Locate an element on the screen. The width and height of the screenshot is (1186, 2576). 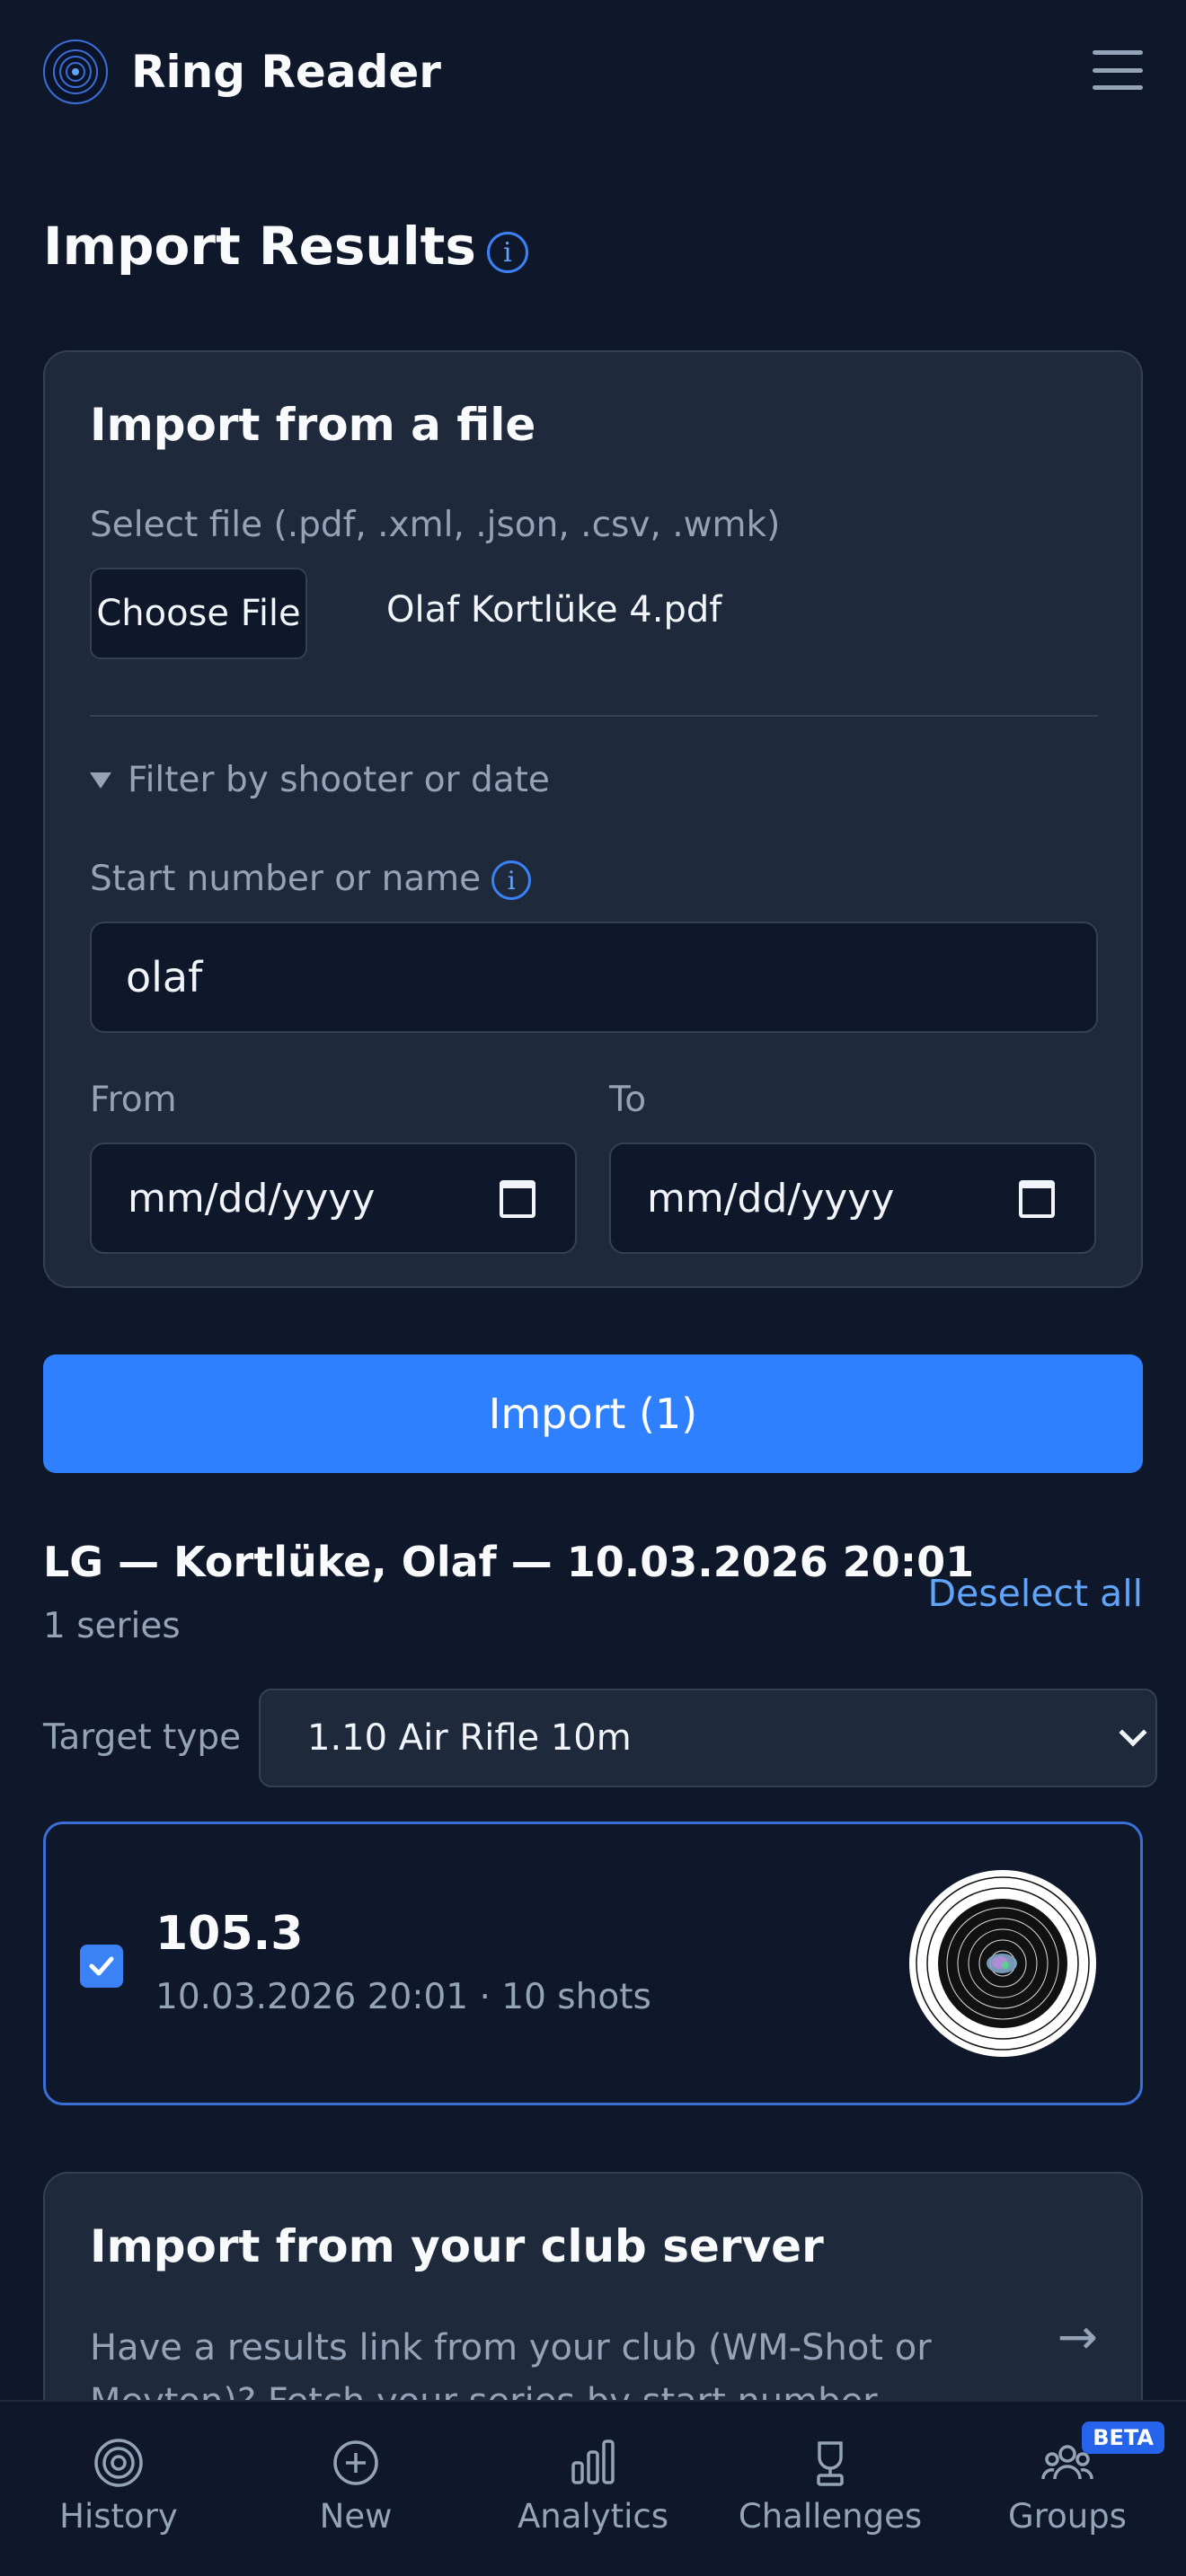
selected-file-name: Olaf Kortlüke 4.pdf is located at coordinates (554, 610).